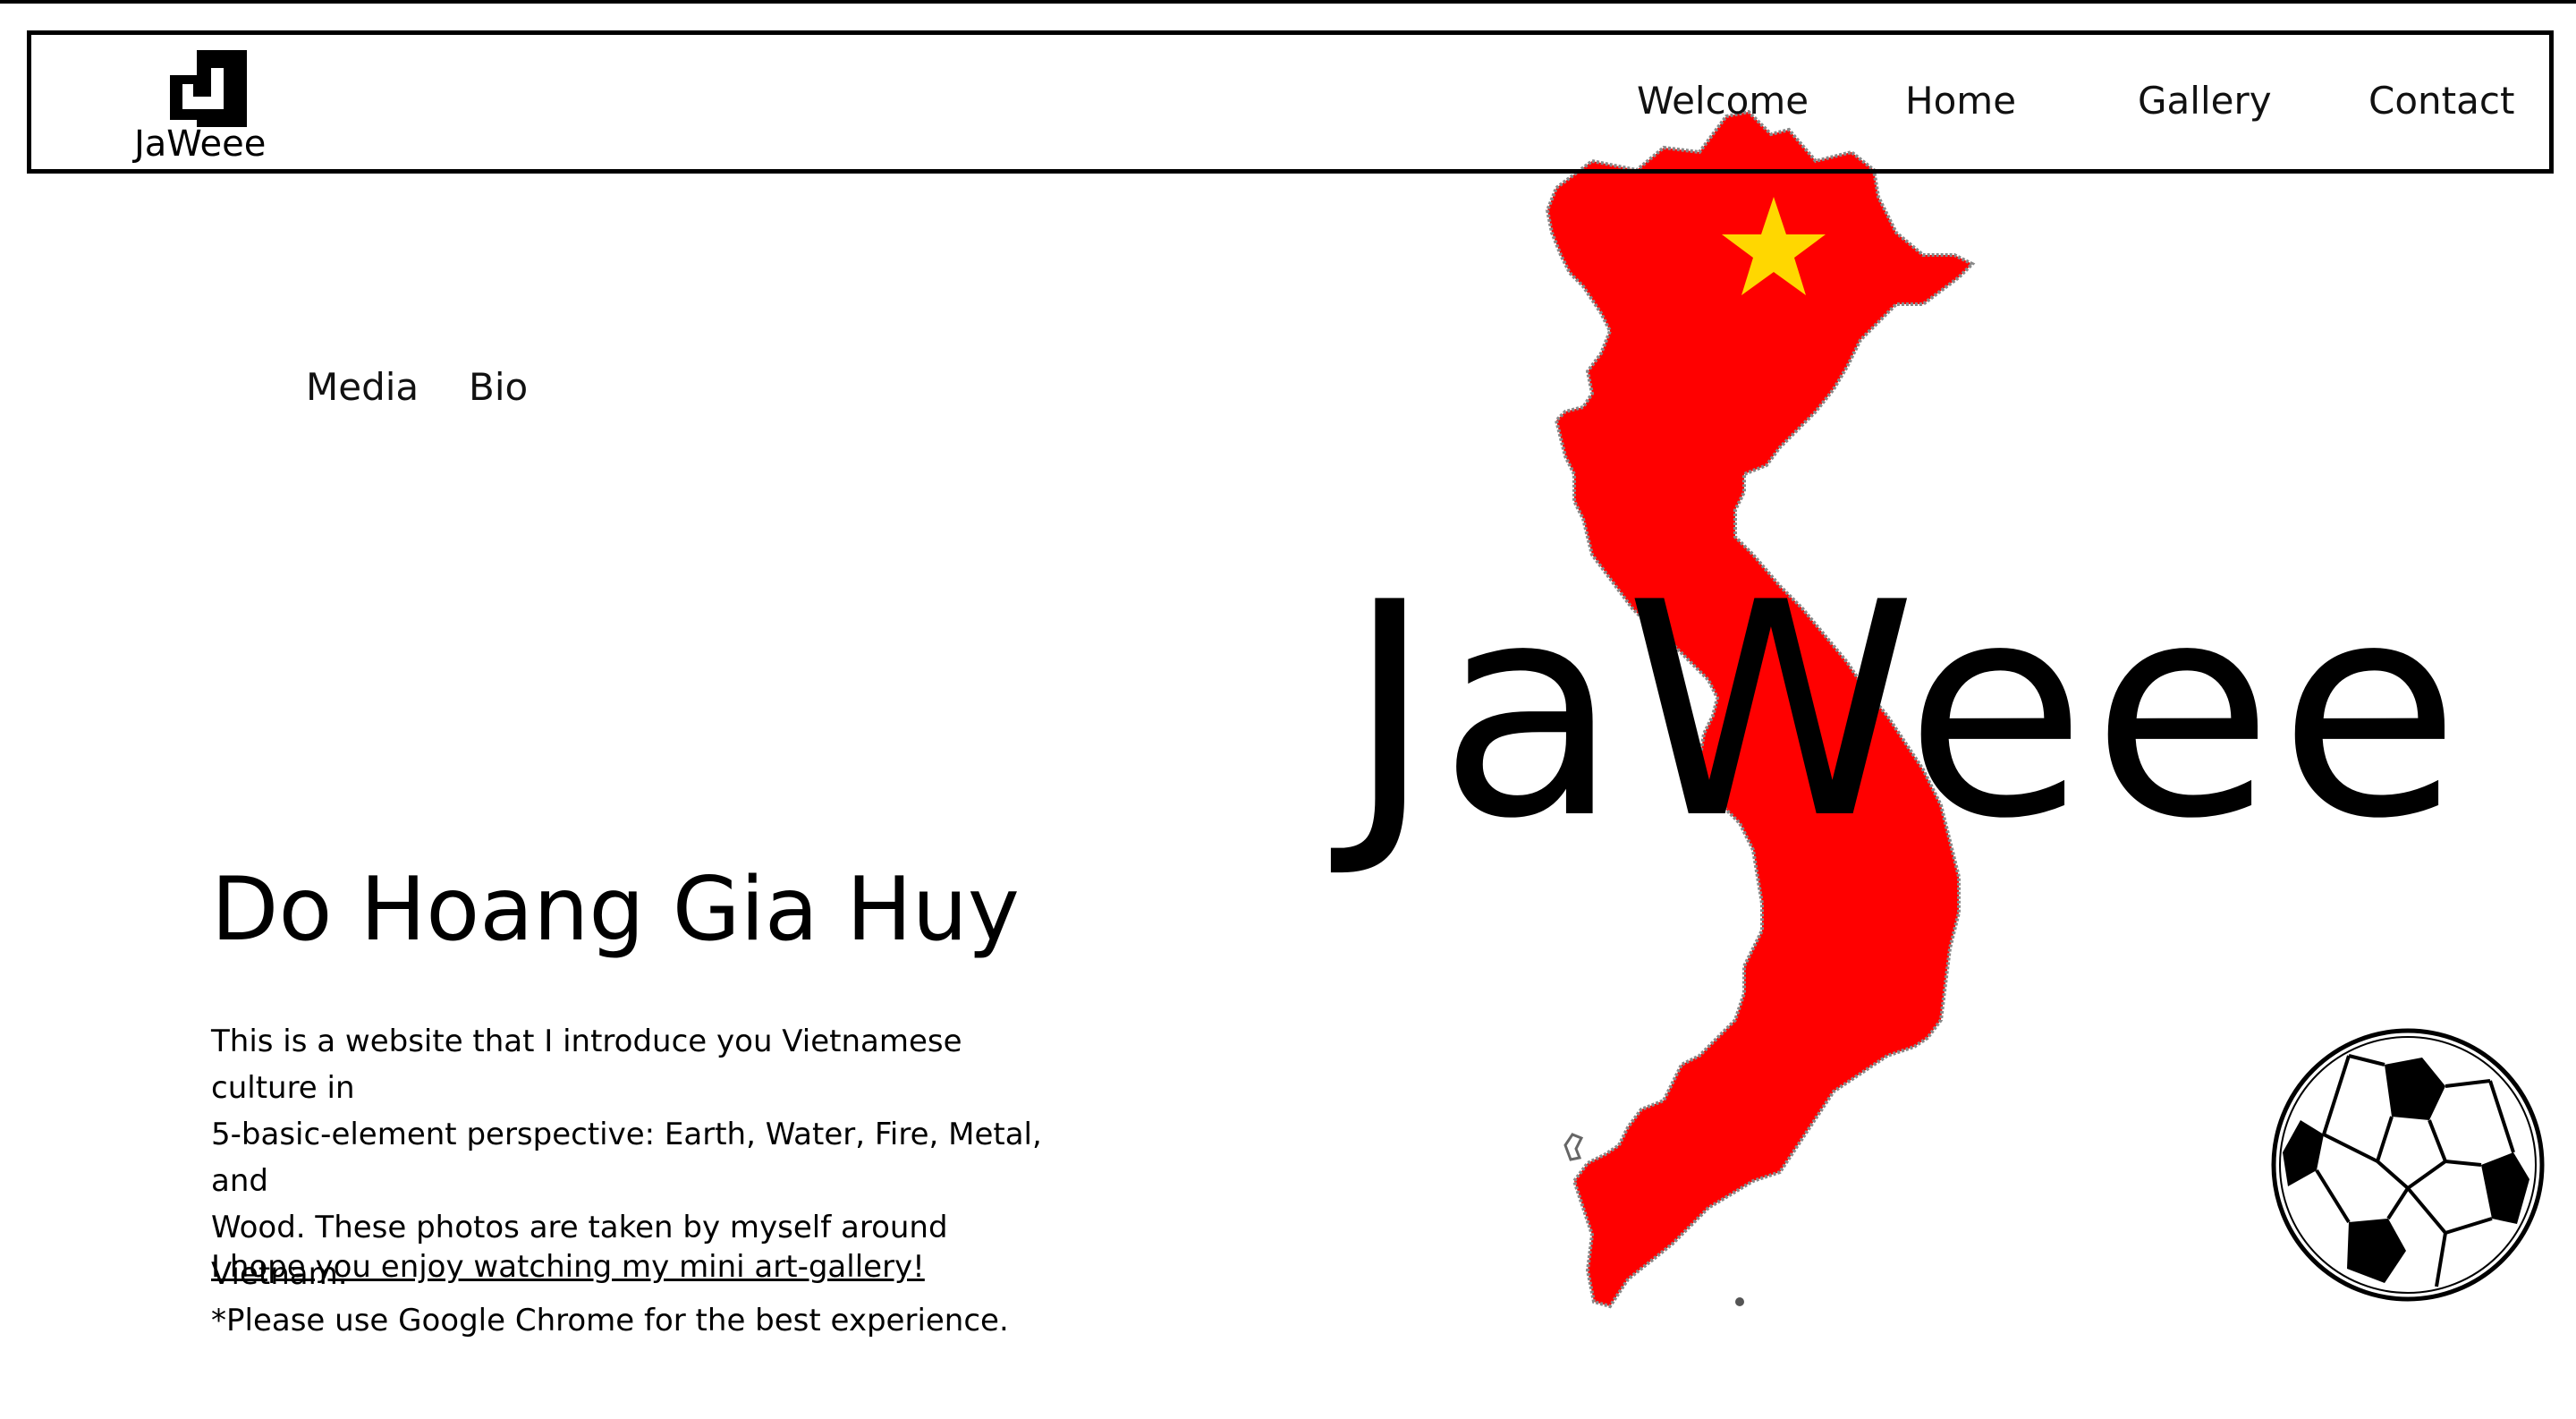 The width and height of the screenshot is (2576, 1419). What do you see at coordinates (2205, 101) in the screenshot?
I see `nav-link-gallery: Gallery` at bounding box center [2205, 101].